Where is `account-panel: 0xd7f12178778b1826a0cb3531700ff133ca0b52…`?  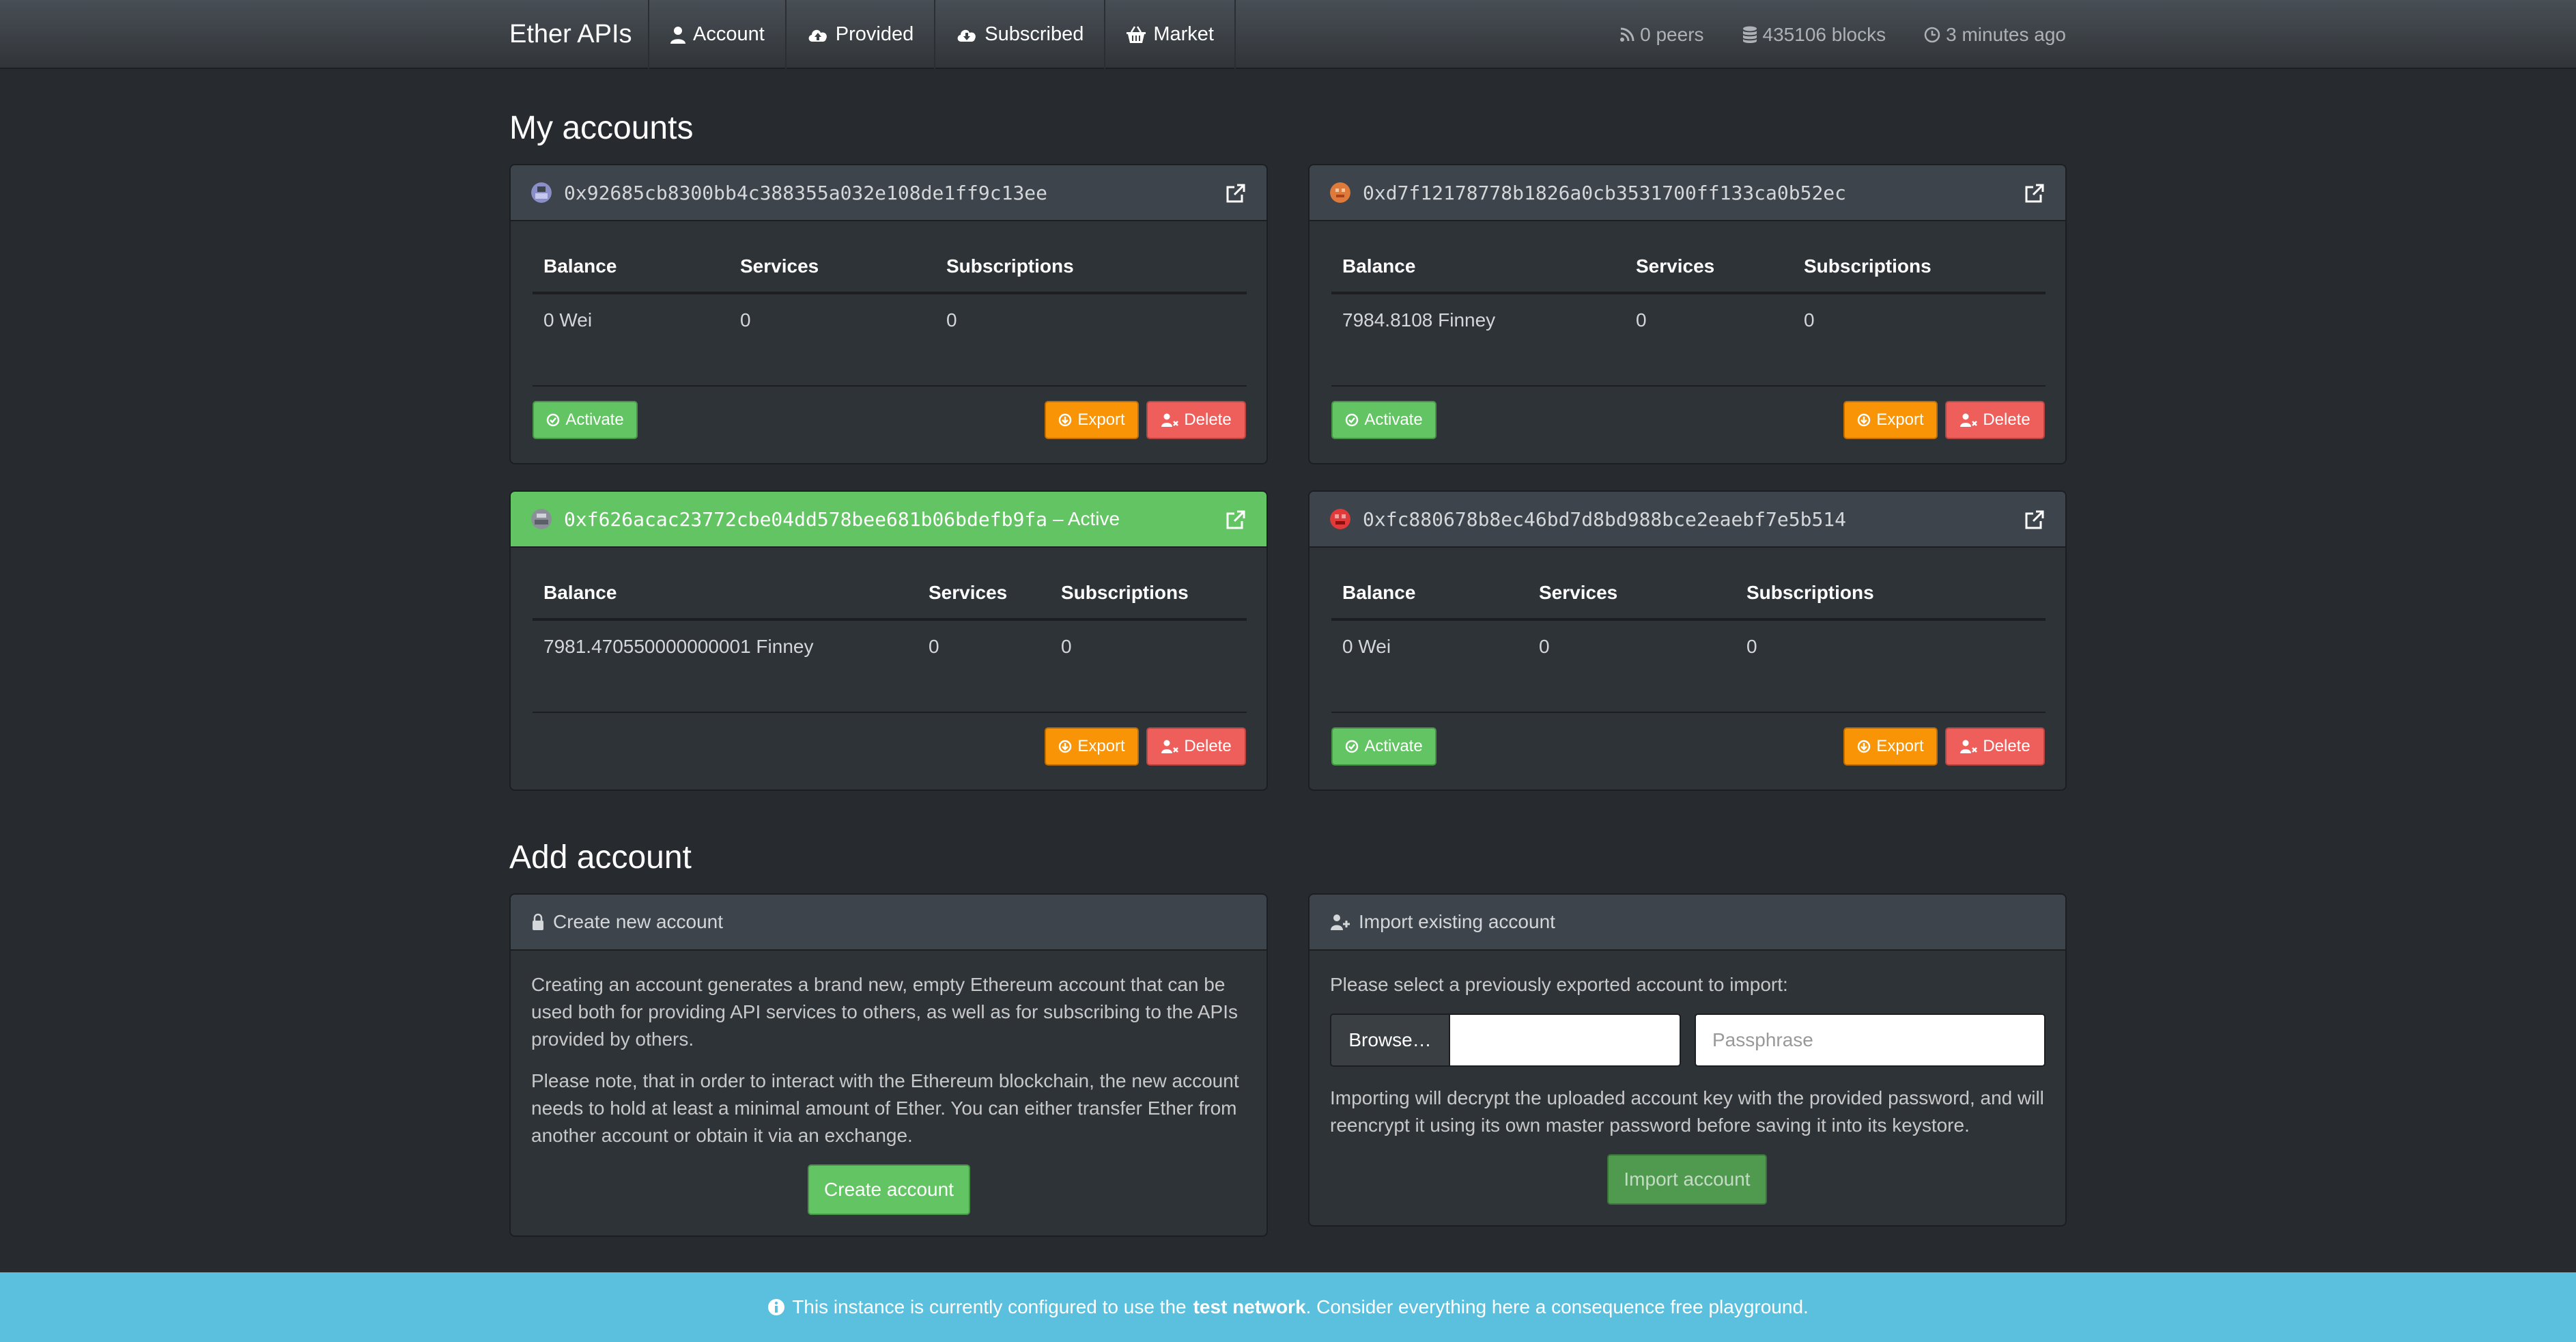 account-panel: 0xd7f12178778b1826a0cb3531700ff133ca0b52… is located at coordinates (1687, 314).